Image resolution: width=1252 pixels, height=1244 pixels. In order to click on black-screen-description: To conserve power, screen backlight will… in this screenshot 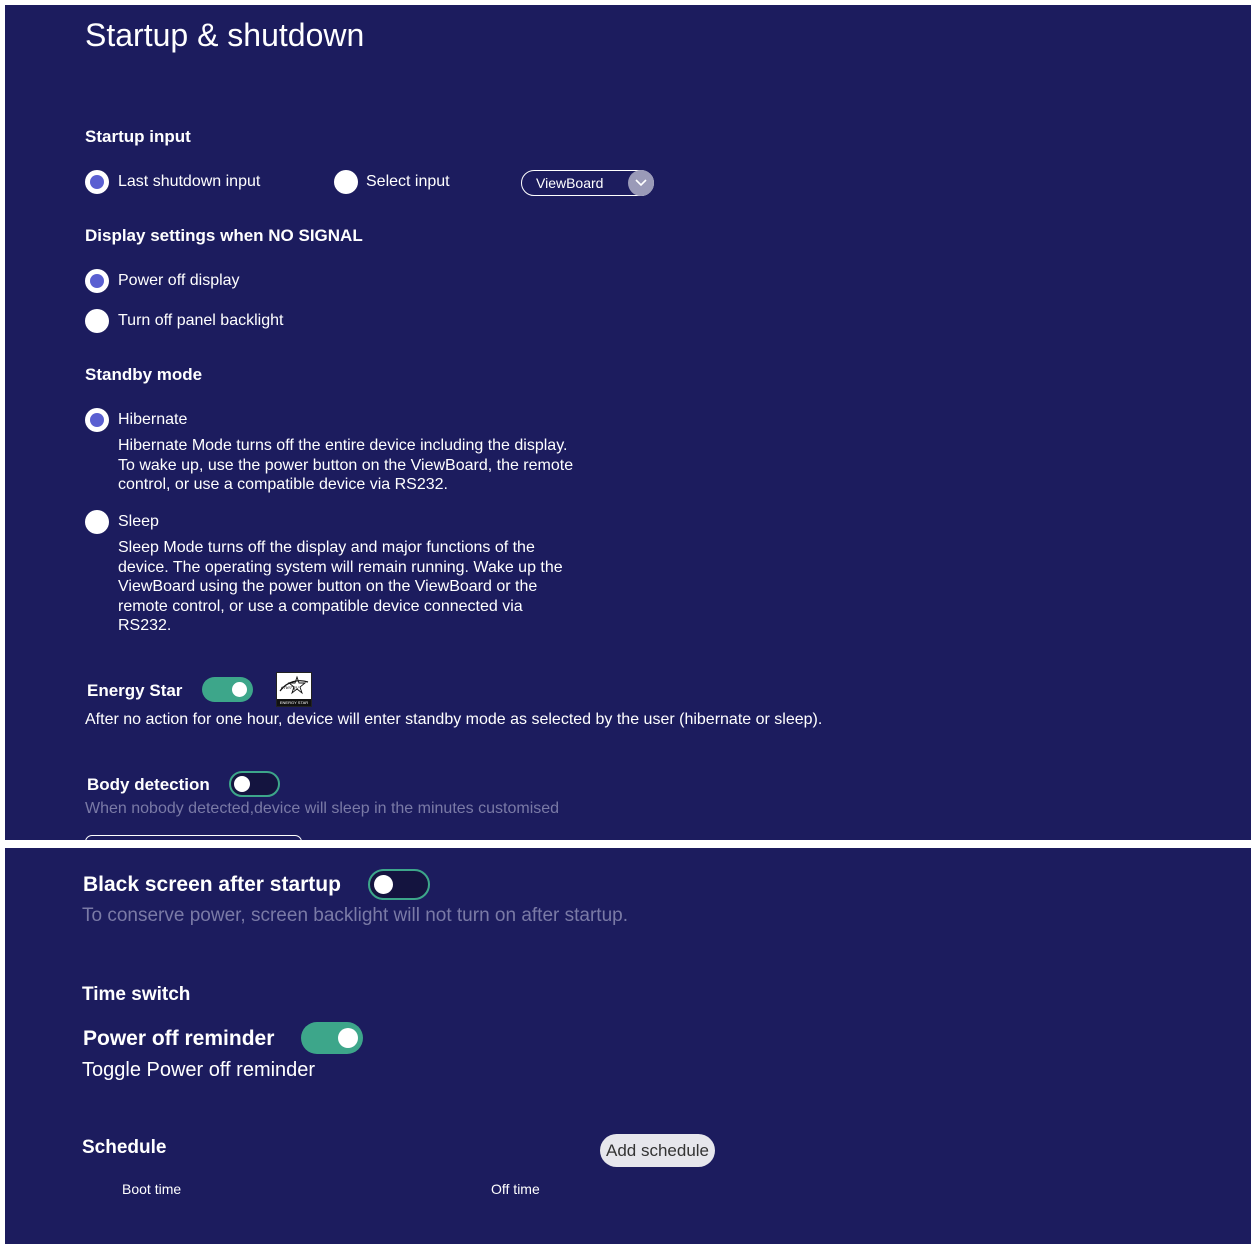, I will do `click(355, 915)`.